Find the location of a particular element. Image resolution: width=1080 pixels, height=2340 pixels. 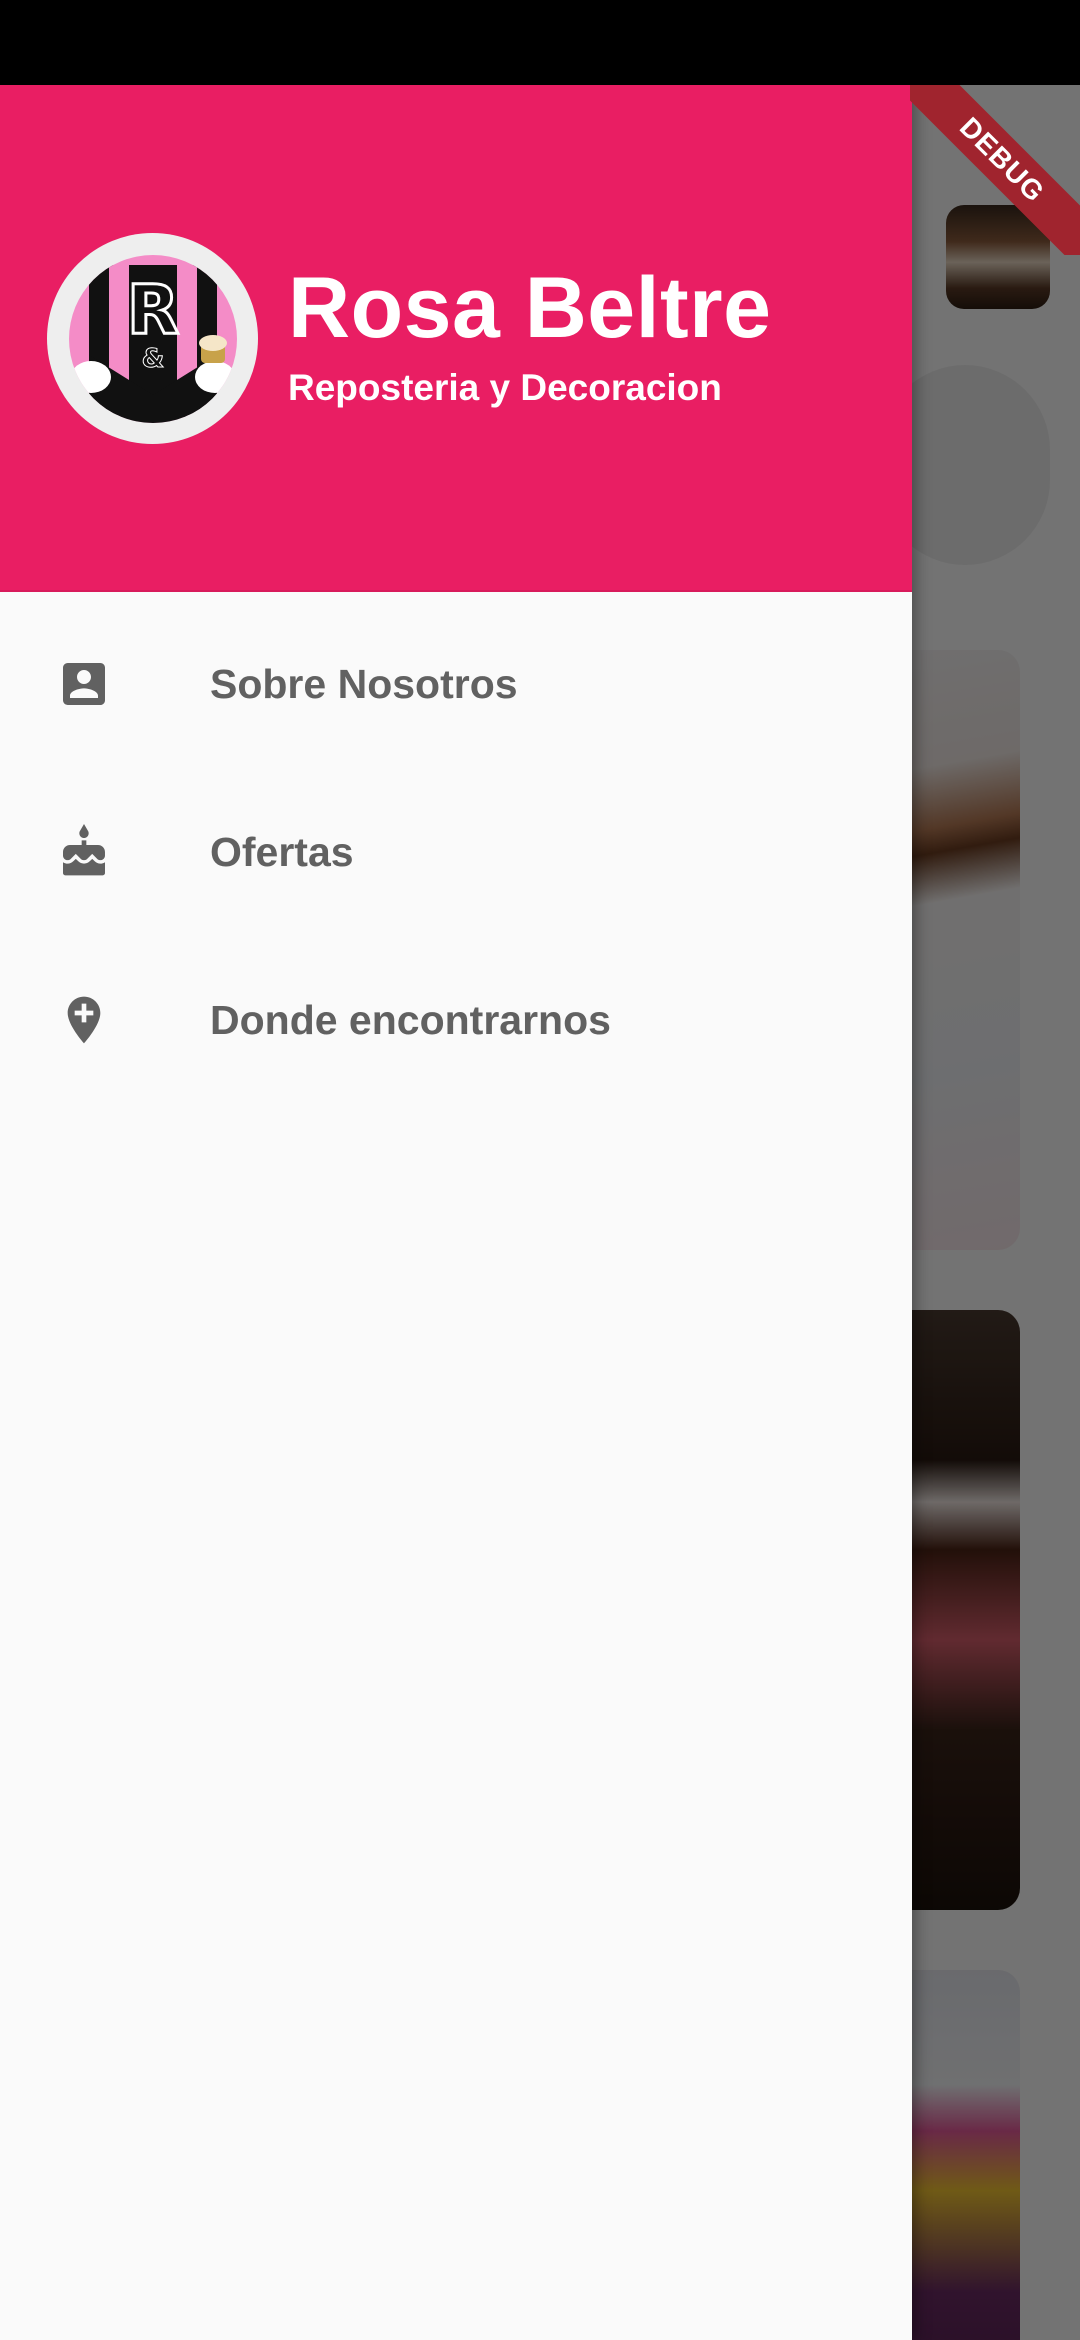

menu-item-ofertas: Ofertas is located at coordinates (456, 852).